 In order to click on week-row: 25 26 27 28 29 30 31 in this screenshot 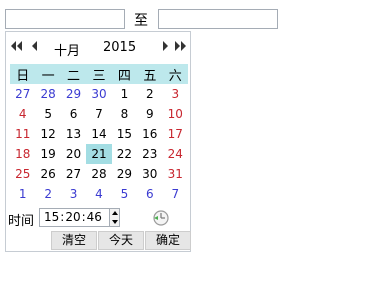, I will do `click(99, 174)`.